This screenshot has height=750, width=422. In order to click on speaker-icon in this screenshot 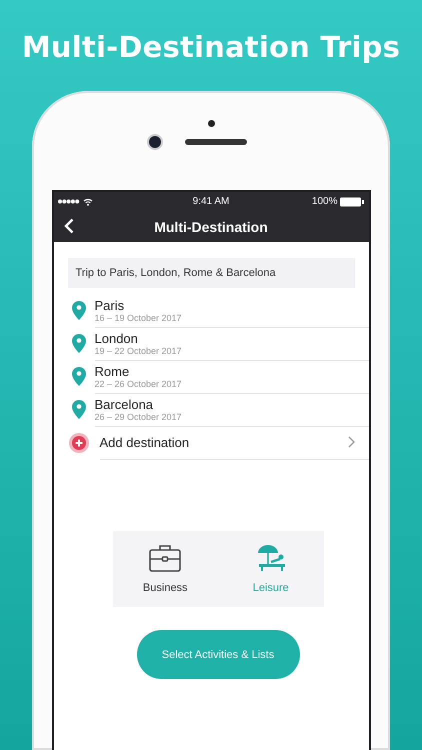, I will do `click(216, 142)`.